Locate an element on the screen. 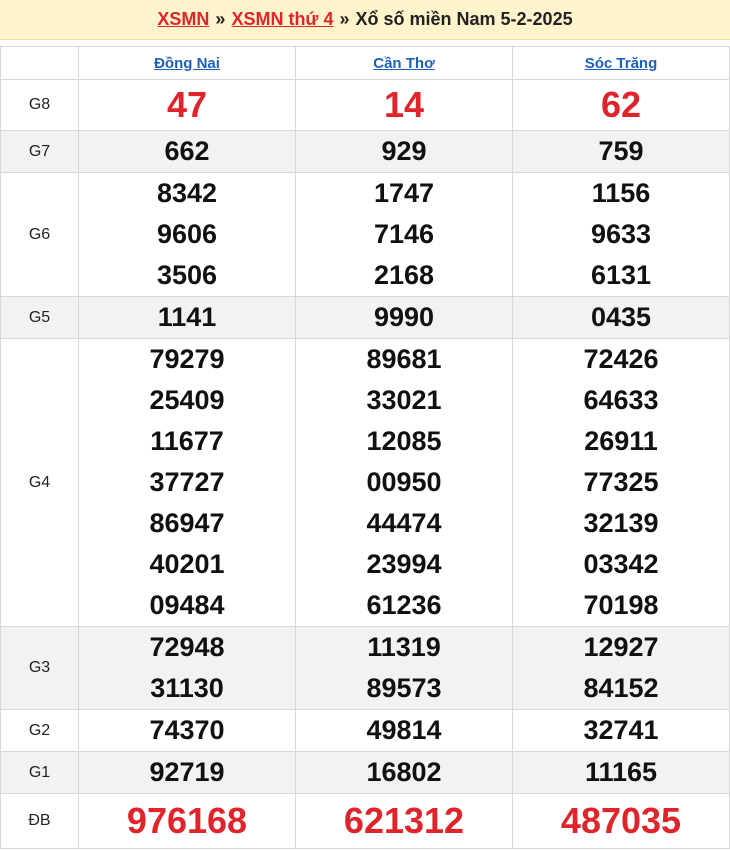  result-number: 77325 is located at coordinates (621, 482).